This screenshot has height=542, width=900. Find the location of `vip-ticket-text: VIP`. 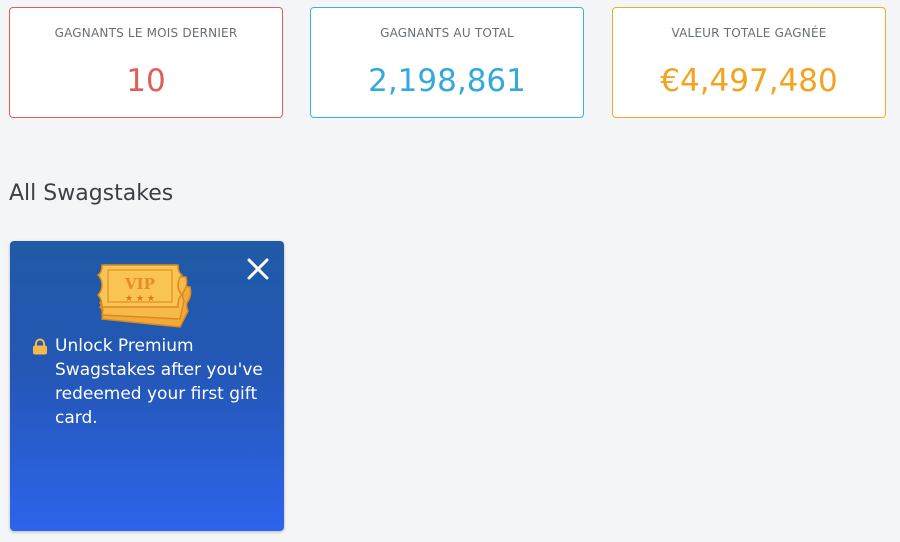

vip-ticket-text: VIP is located at coordinates (139, 284).